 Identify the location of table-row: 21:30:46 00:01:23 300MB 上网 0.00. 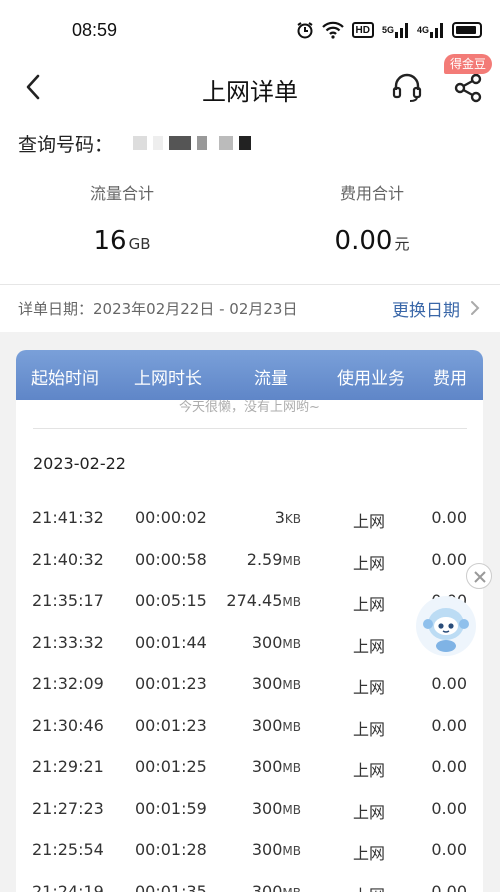
(249, 726).